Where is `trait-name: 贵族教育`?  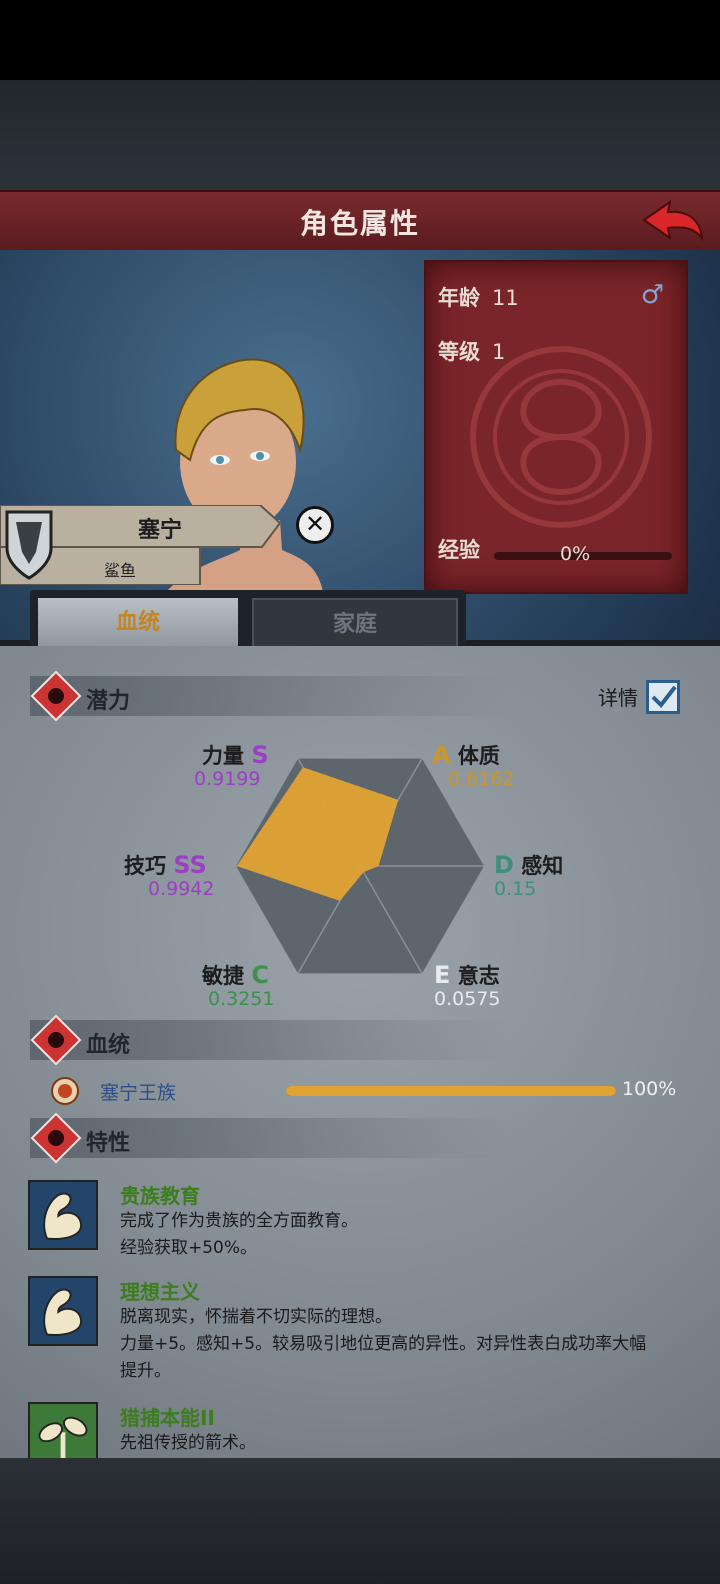
trait-name: 贵族教育 is located at coordinates (160, 1196).